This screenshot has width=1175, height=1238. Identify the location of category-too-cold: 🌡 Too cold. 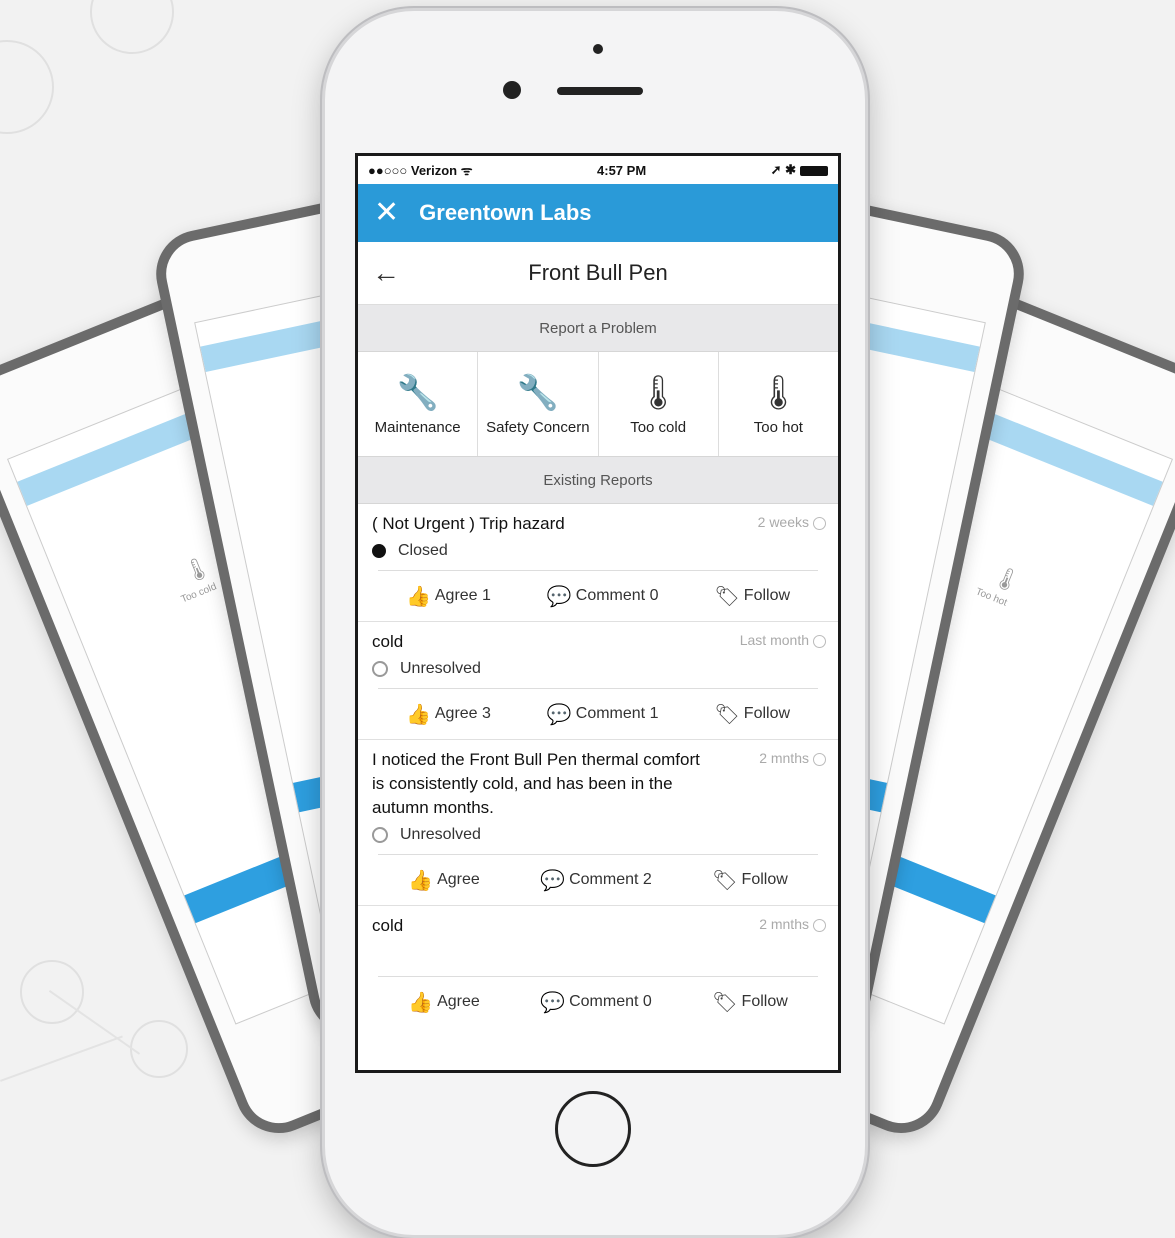
(659, 404).